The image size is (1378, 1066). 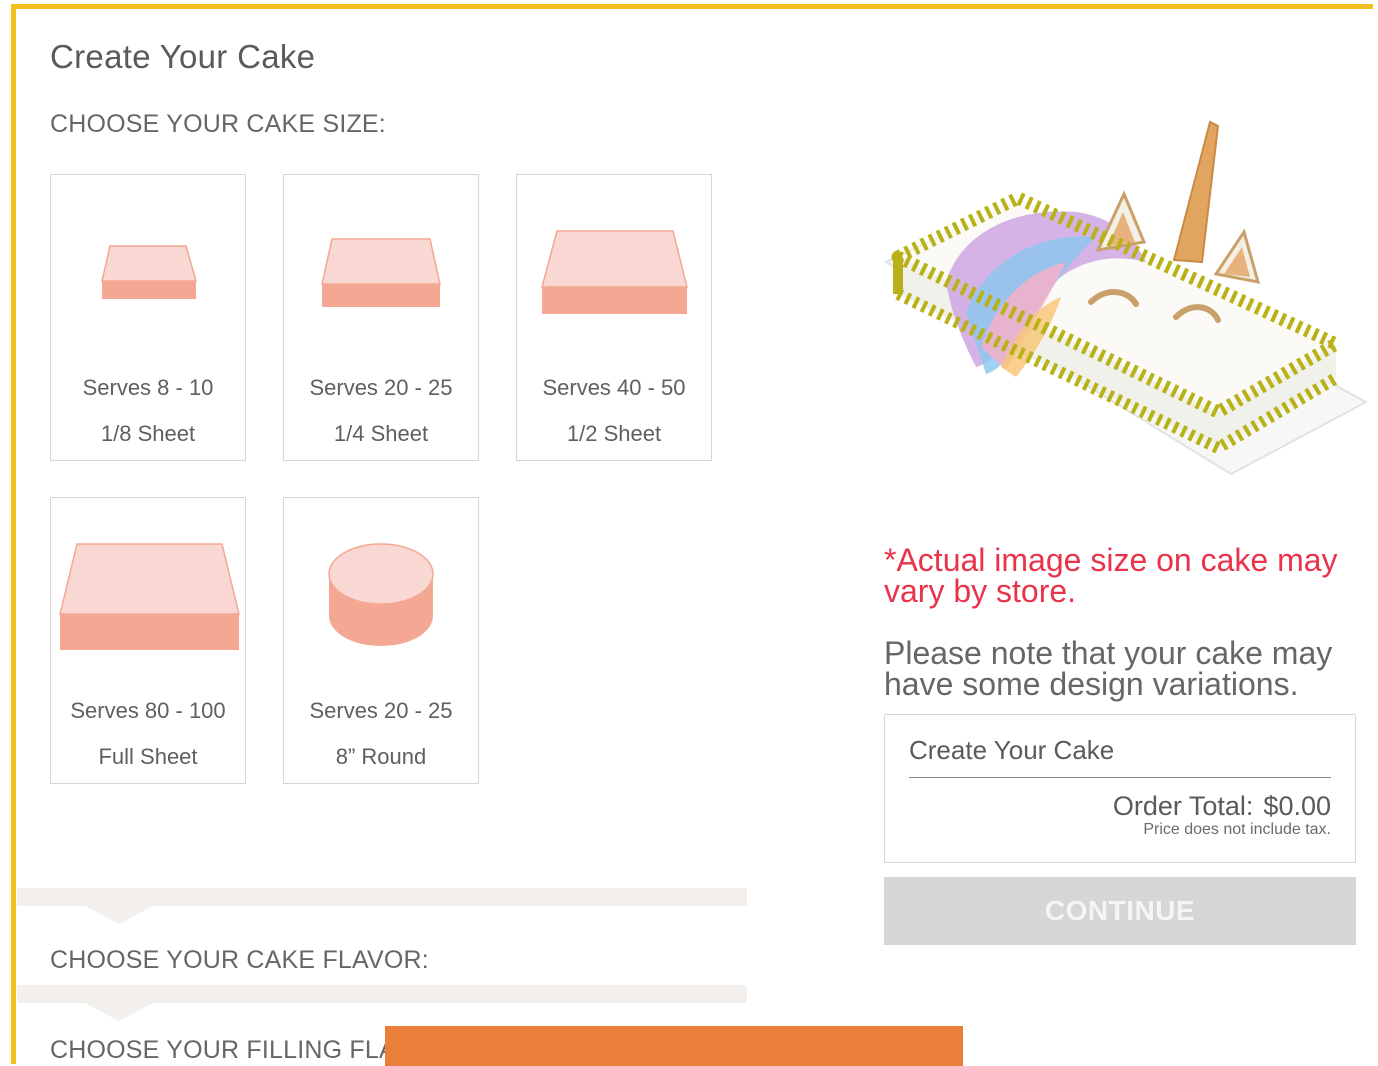 I want to click on order-total-value: $0.00, so click(x=1297, y=806).